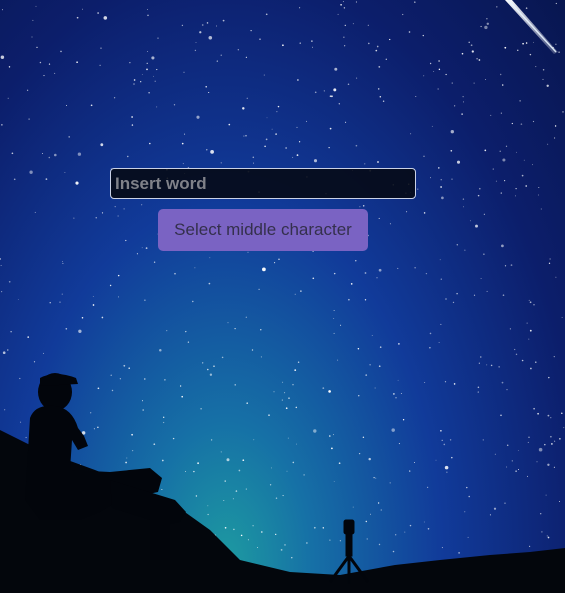  Describe the element at coordinates (263, 230) in the screenshot. I see `select-middle-character-button: Select middle character` at that location.